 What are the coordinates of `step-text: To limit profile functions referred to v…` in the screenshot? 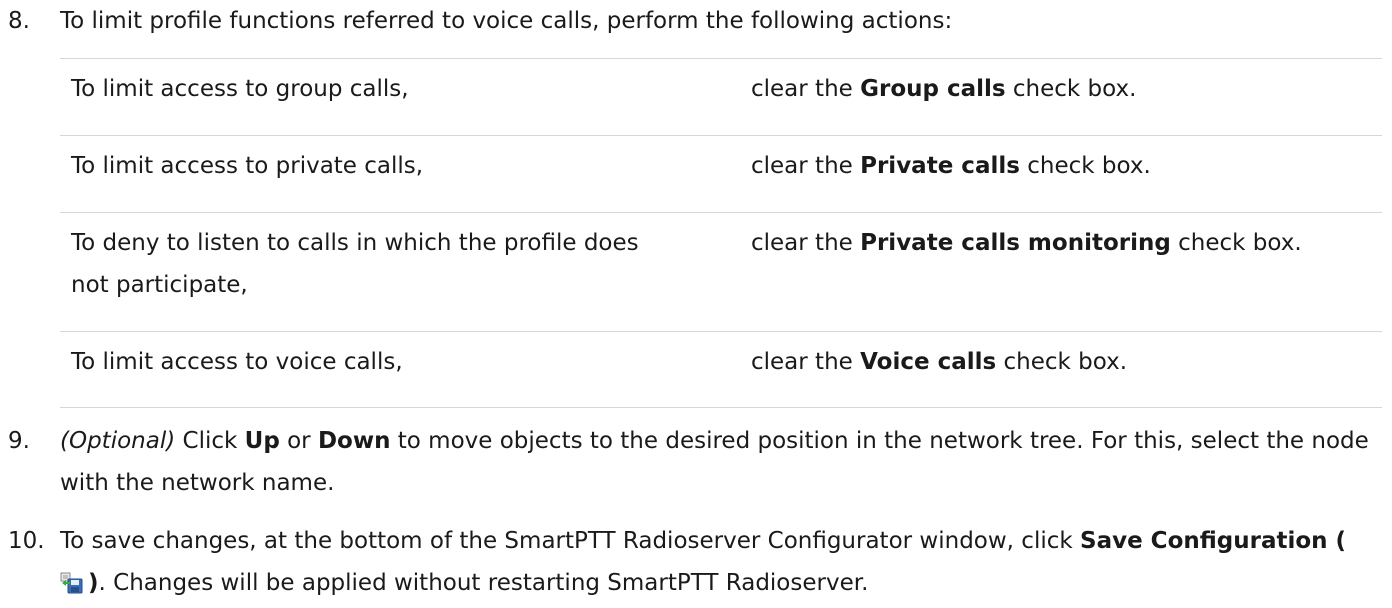 It's located at (506, 21).